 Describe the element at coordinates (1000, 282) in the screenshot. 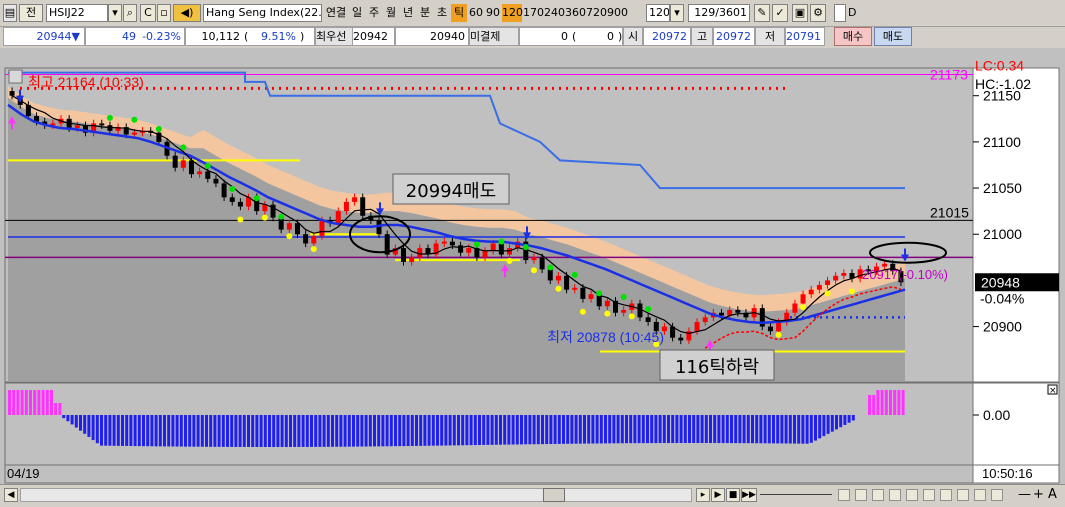

I see `current-price-tag: 20948` at that location.